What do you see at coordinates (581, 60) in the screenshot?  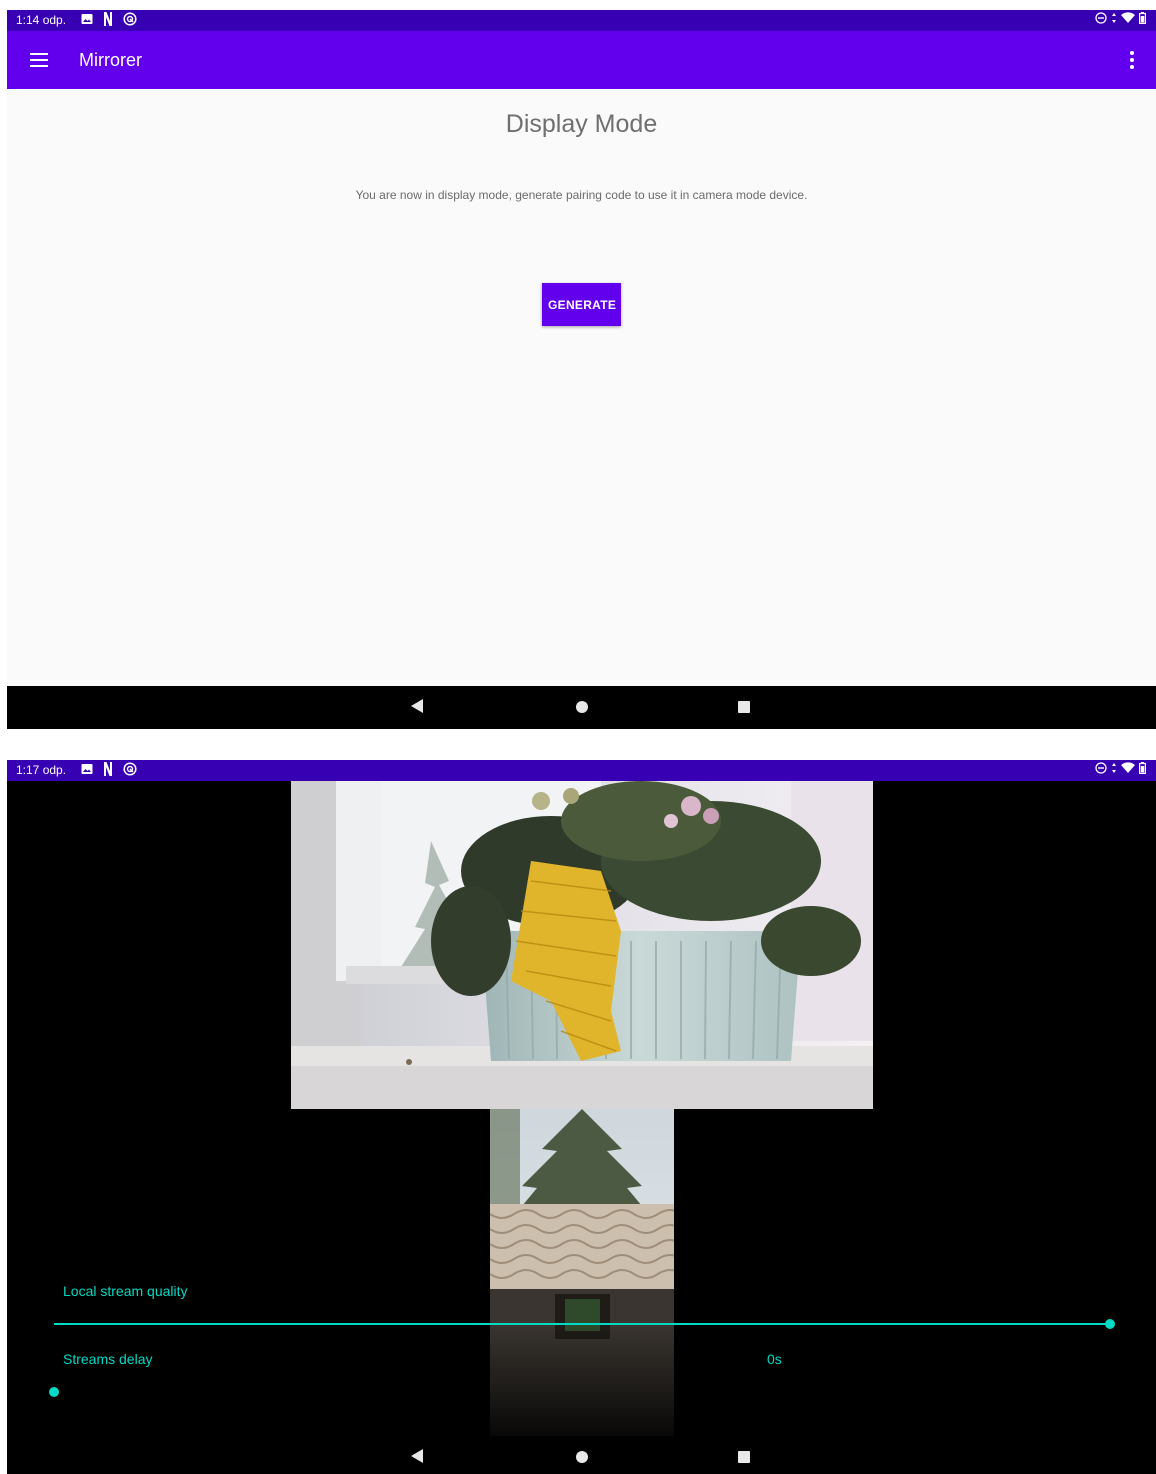 I see `app-bar: Mirrorer` at bounding box center [581, 60].